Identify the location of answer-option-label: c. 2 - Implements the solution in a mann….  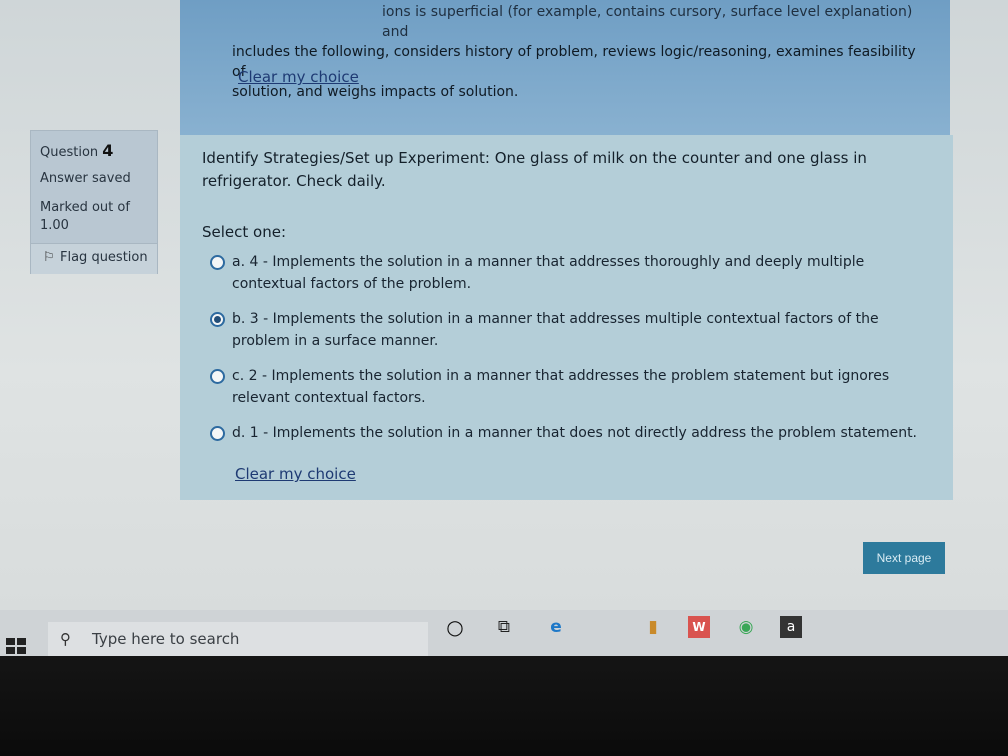
(561, 387).